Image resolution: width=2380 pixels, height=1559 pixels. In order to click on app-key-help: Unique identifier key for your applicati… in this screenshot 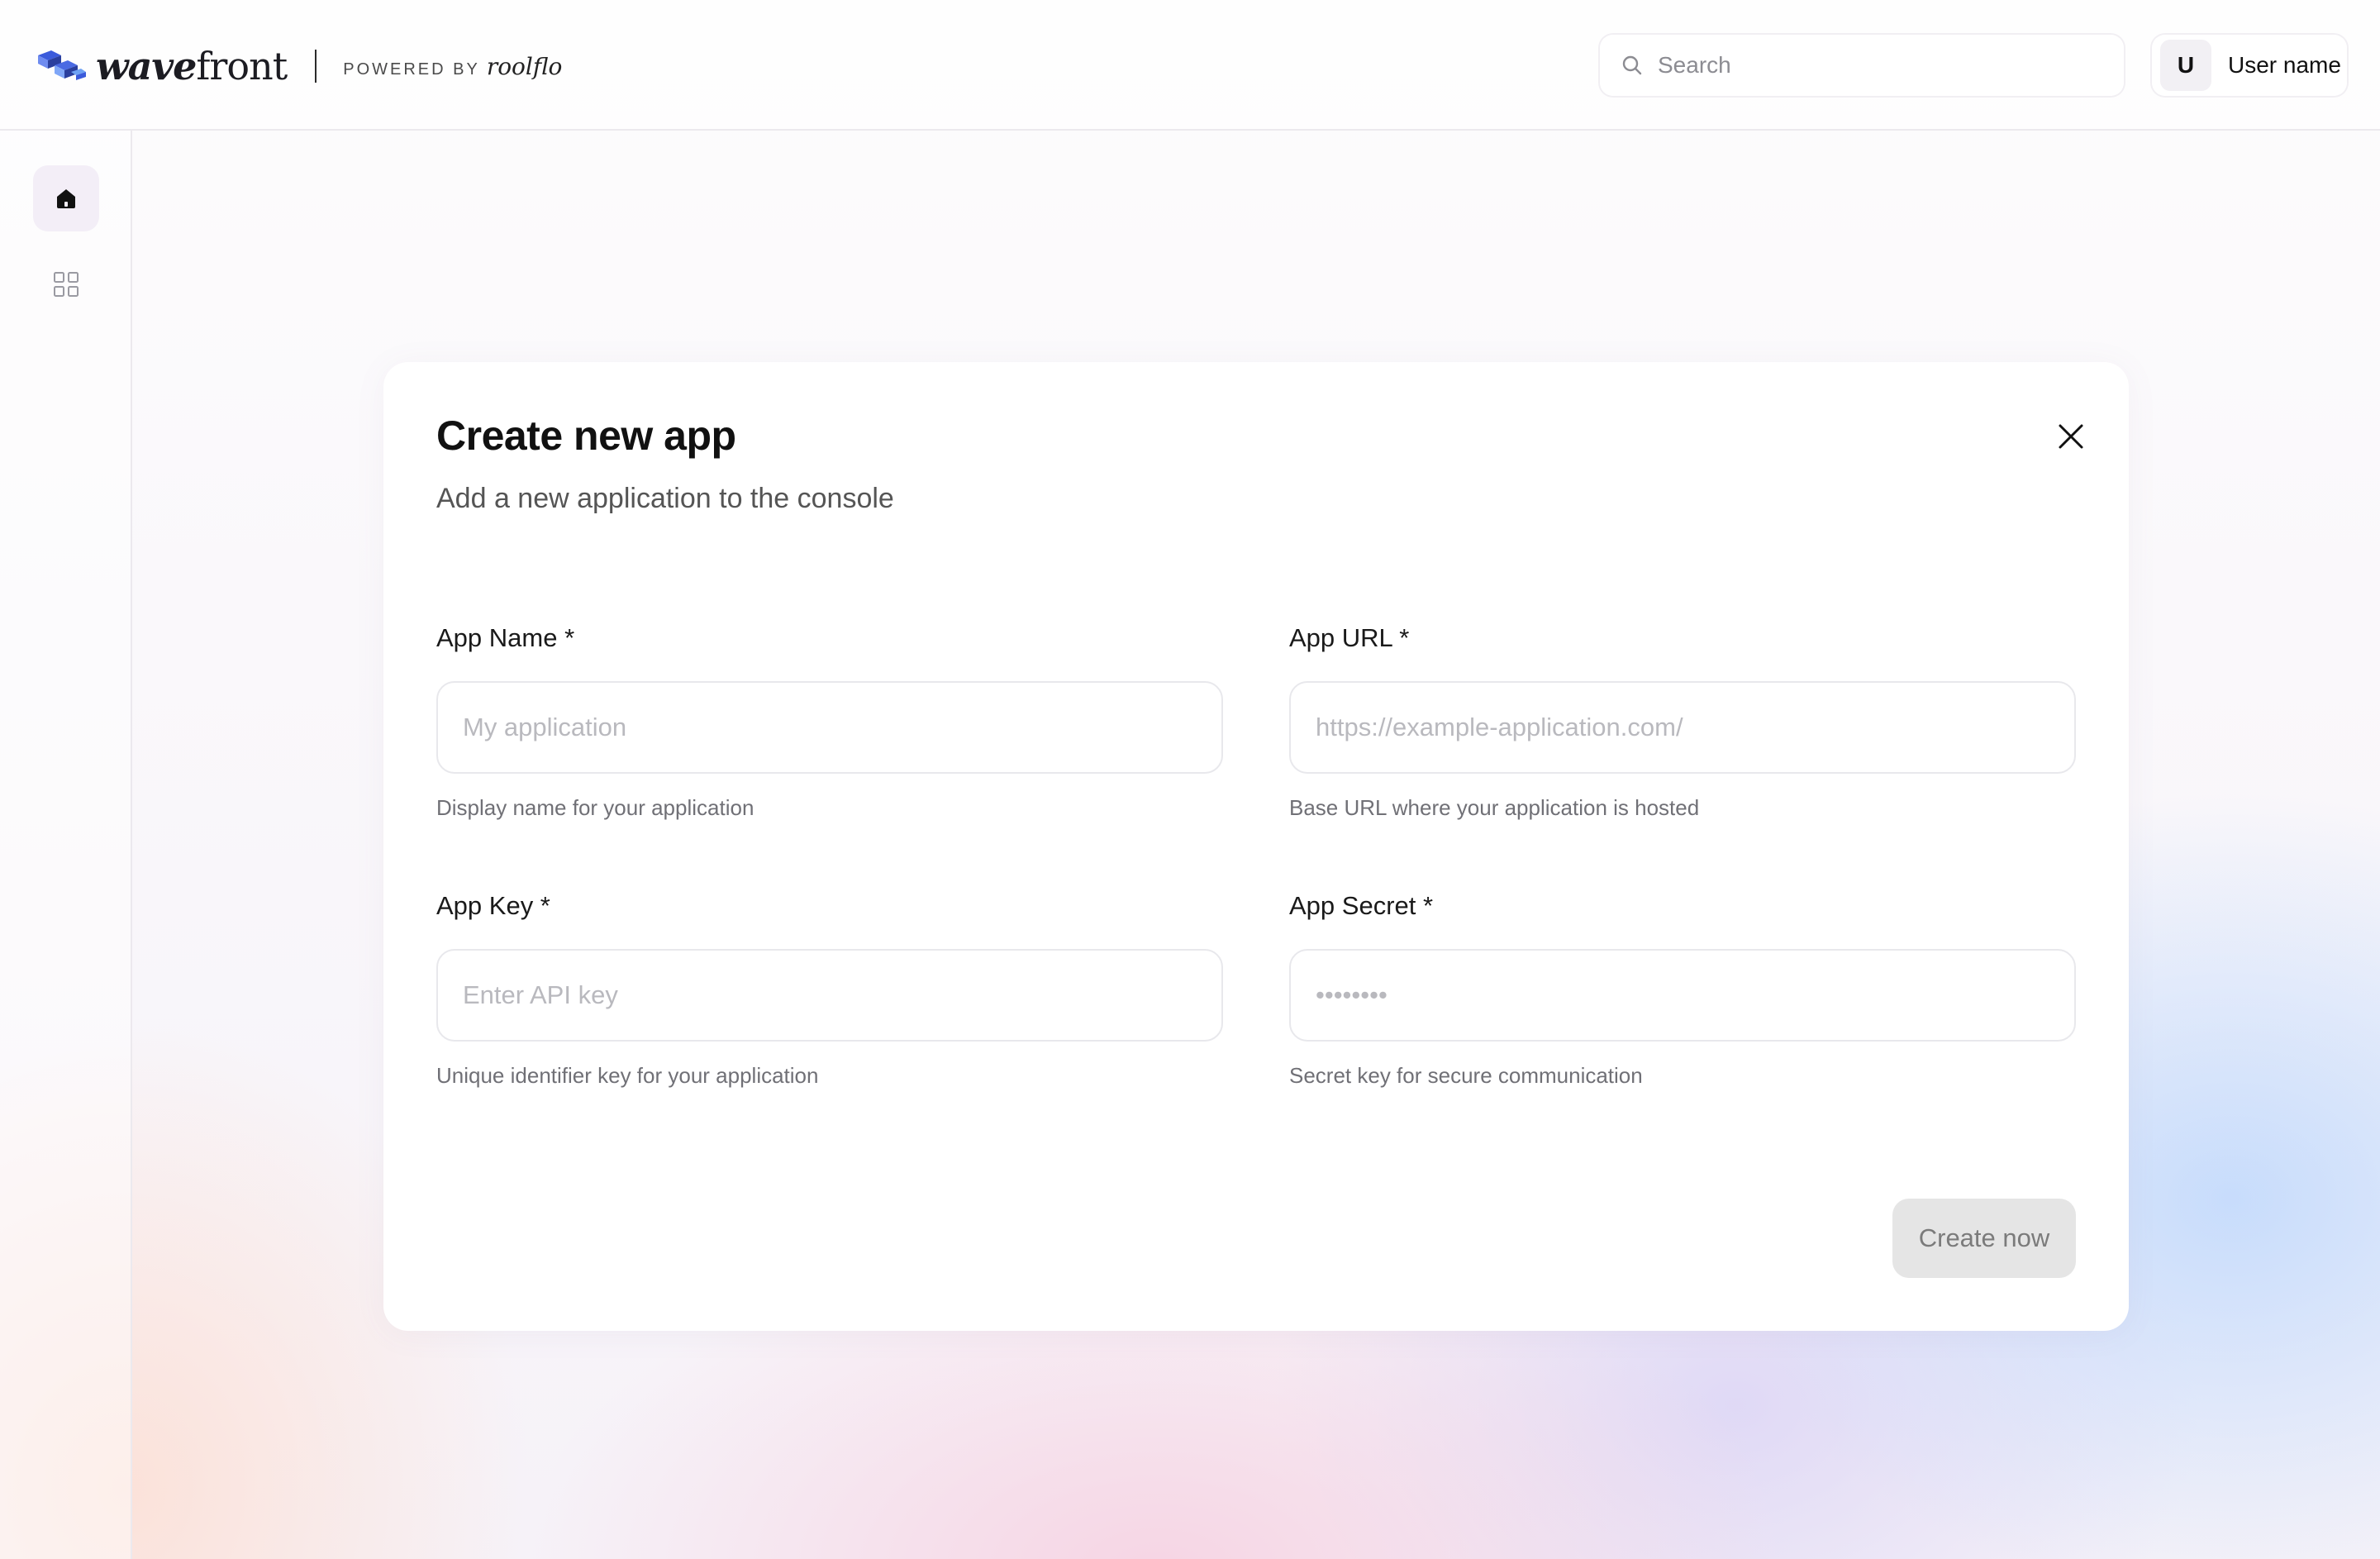, I will do `click(627, 1075)`.